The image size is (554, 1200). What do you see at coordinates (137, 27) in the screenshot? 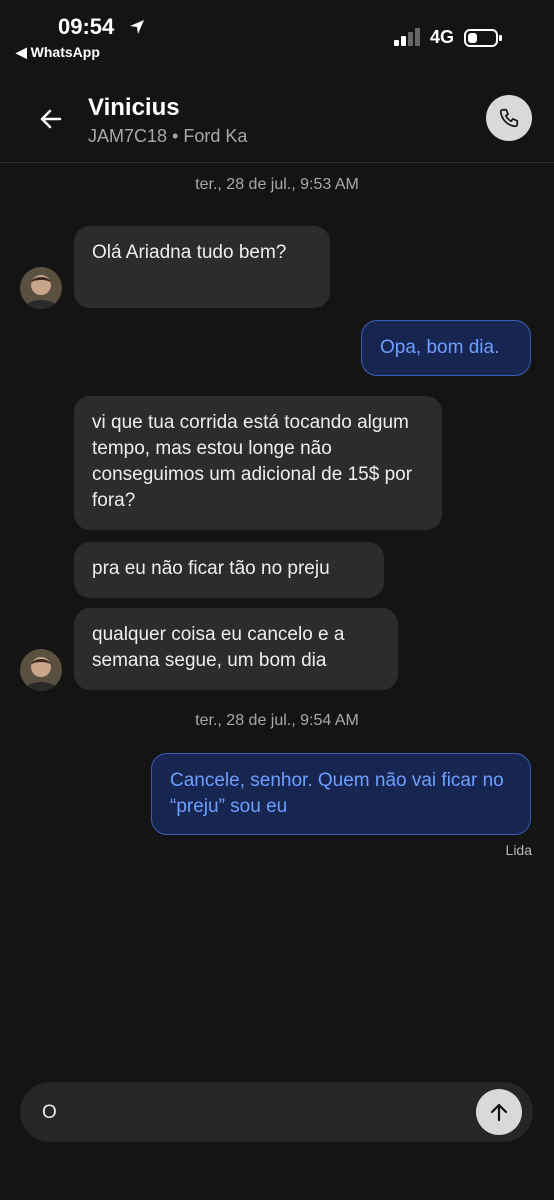
I see `location-arrow-icon` at bounding box center [137, 27].